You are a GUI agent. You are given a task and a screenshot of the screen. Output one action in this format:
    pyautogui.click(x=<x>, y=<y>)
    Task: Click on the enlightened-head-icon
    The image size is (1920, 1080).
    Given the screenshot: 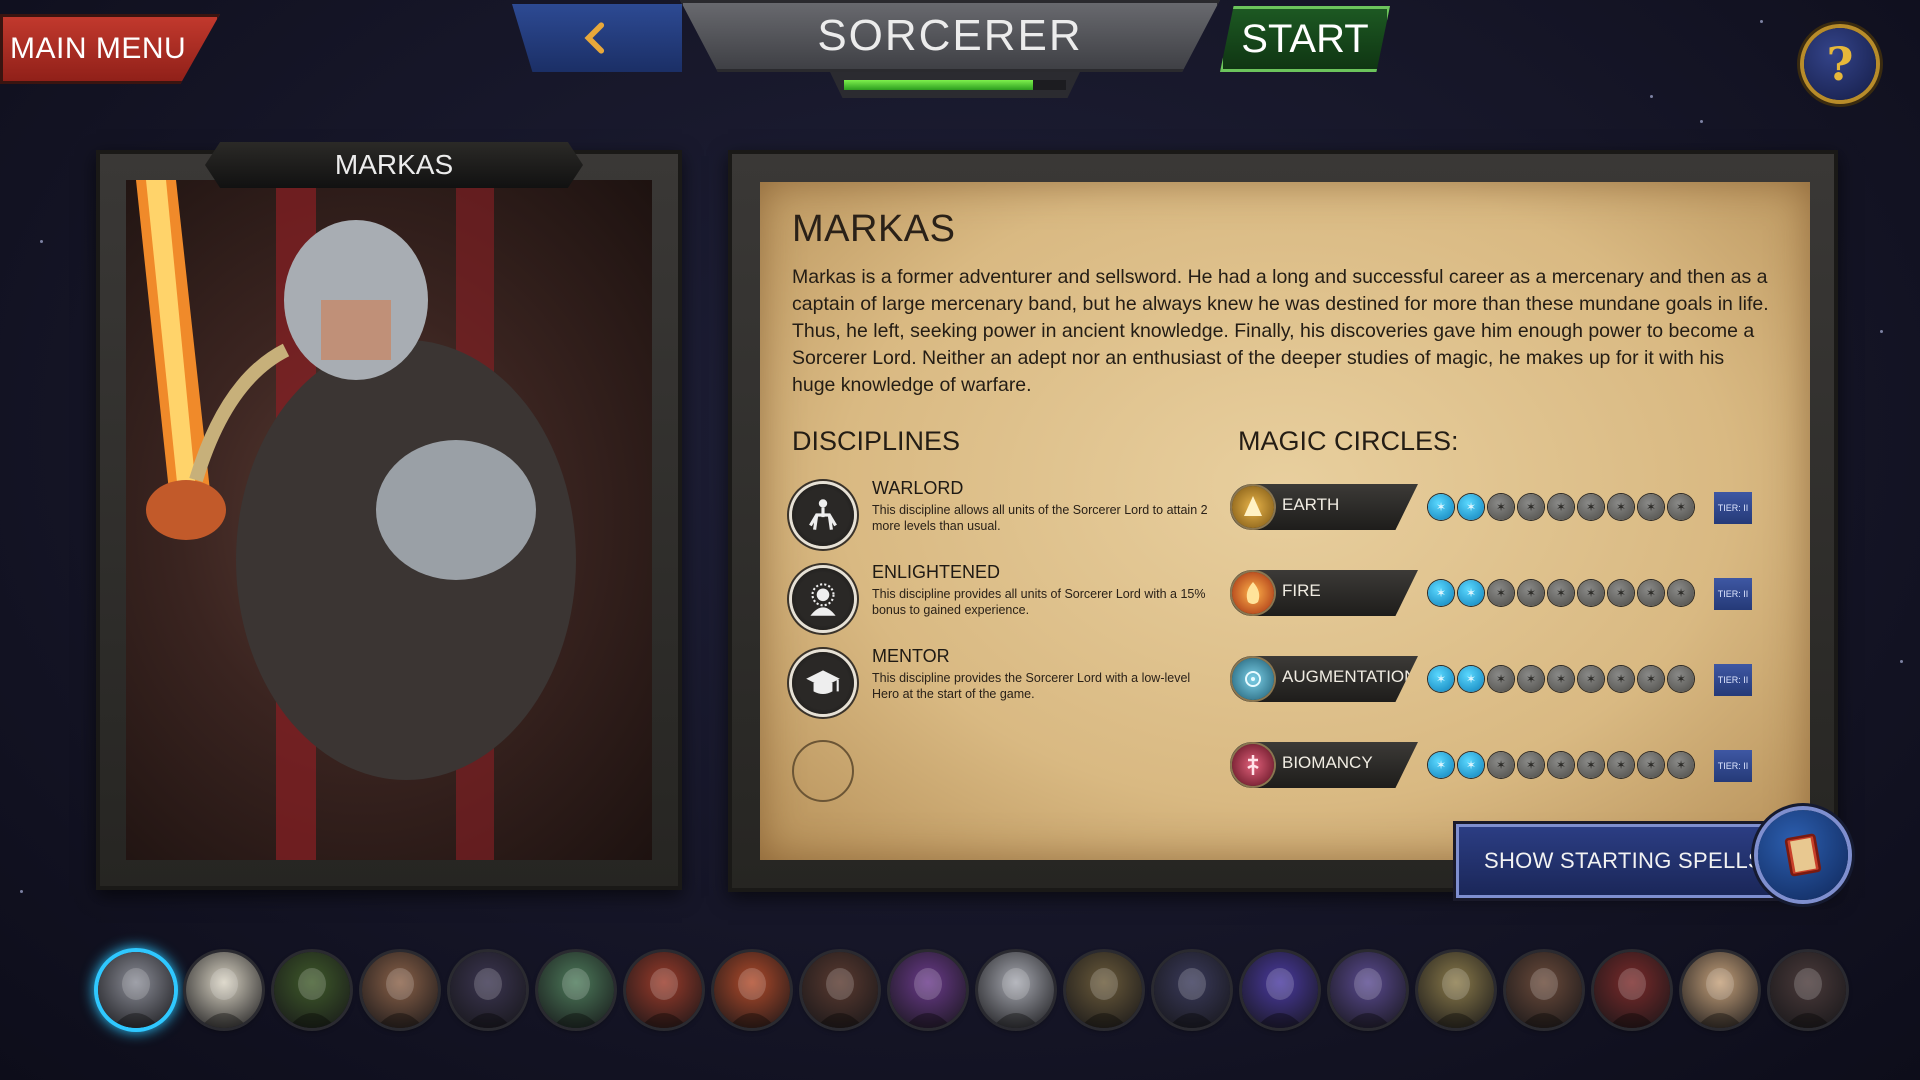 What is the action you would take?
    pyautogui.click(x=823, y=599)
    